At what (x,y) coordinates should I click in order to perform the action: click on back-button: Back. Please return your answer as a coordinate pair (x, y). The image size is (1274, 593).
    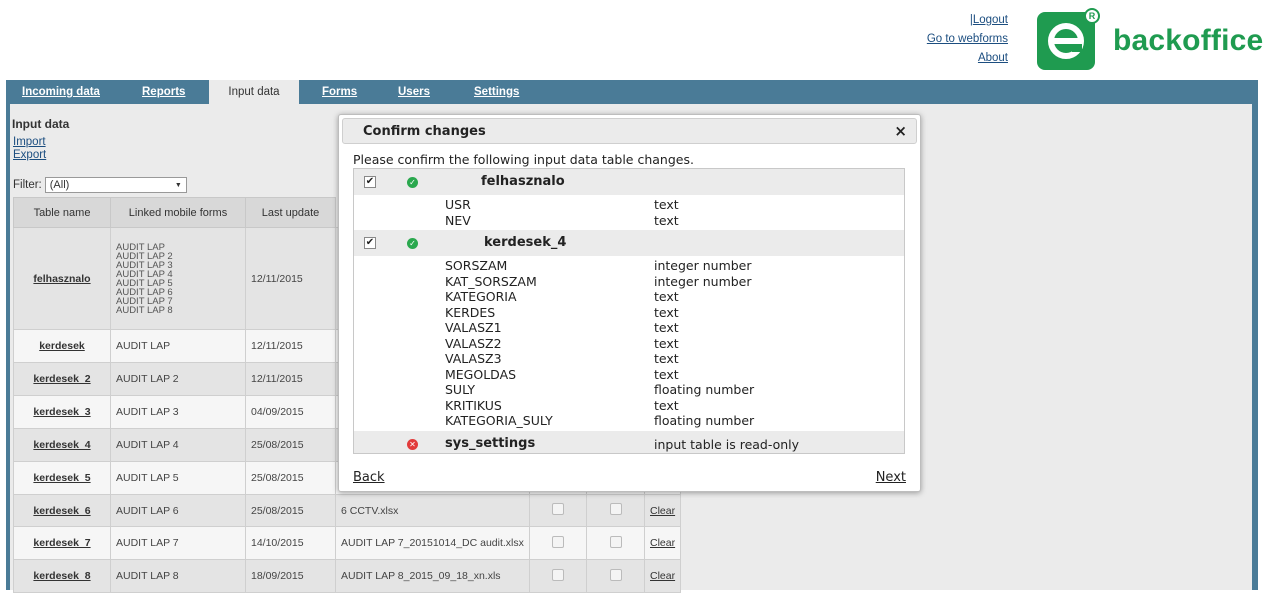
    Looking at the image, I should click on (369, 477).